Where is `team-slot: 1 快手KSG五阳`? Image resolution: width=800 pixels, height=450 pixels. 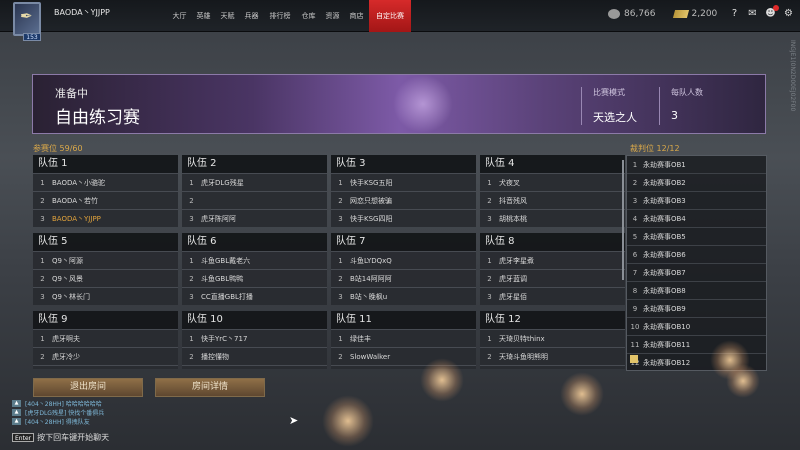 team-slot: 1 快手KSG五阳 is located at coordinates (403, 182).